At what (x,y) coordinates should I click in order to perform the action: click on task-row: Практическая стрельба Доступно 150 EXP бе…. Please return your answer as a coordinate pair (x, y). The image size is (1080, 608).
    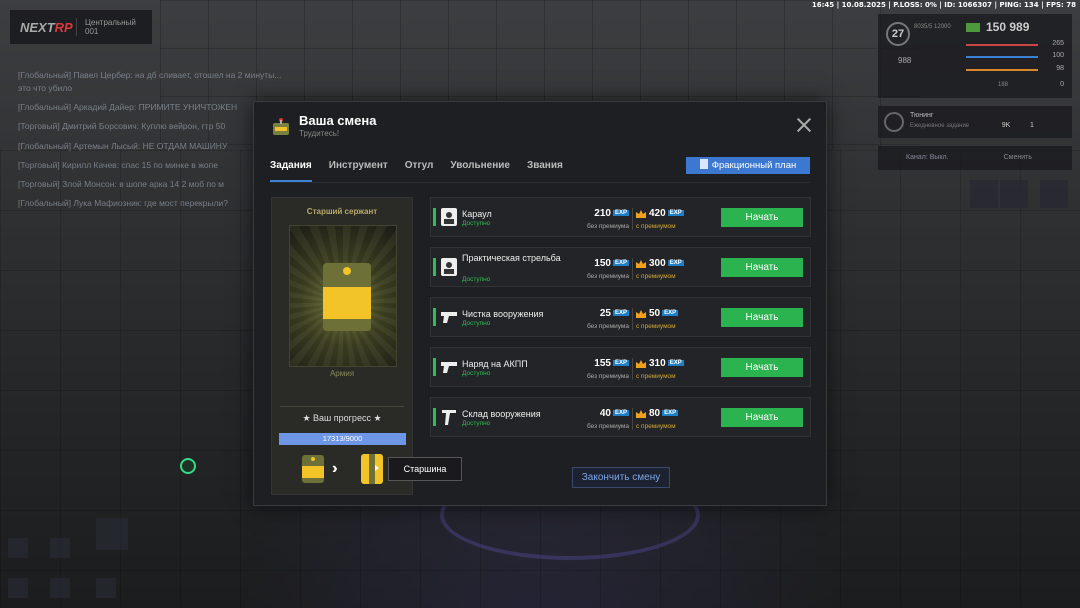
    Looking at the image, I should click on (620, 267).